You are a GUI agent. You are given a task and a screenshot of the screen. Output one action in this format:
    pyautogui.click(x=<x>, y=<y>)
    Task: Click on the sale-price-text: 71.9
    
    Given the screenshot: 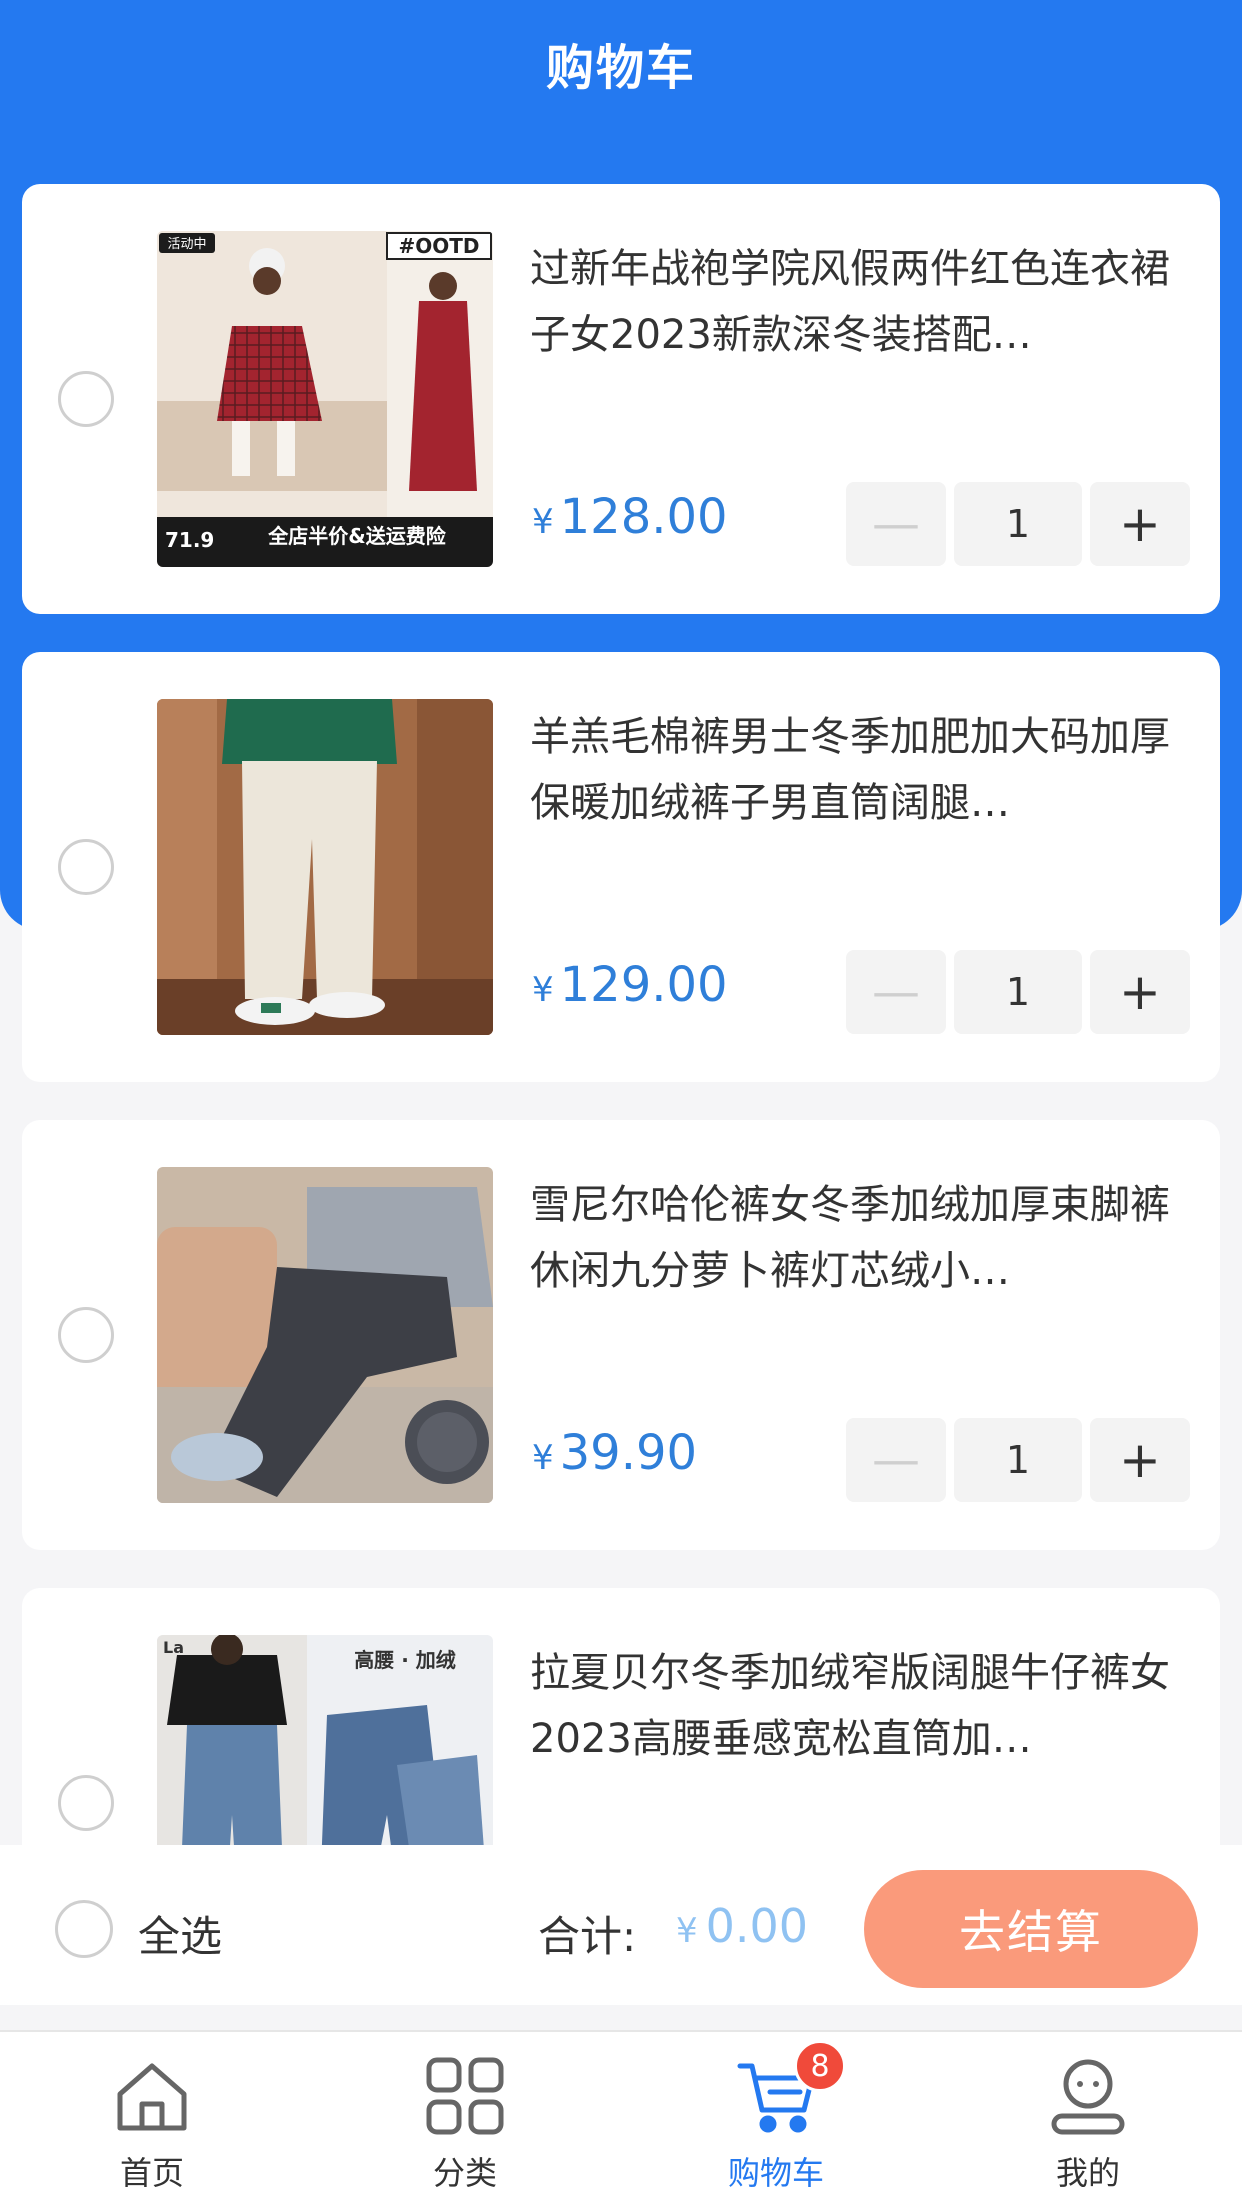 What is the action you would take?
    pyautogui.click(x=189, y=540)
    